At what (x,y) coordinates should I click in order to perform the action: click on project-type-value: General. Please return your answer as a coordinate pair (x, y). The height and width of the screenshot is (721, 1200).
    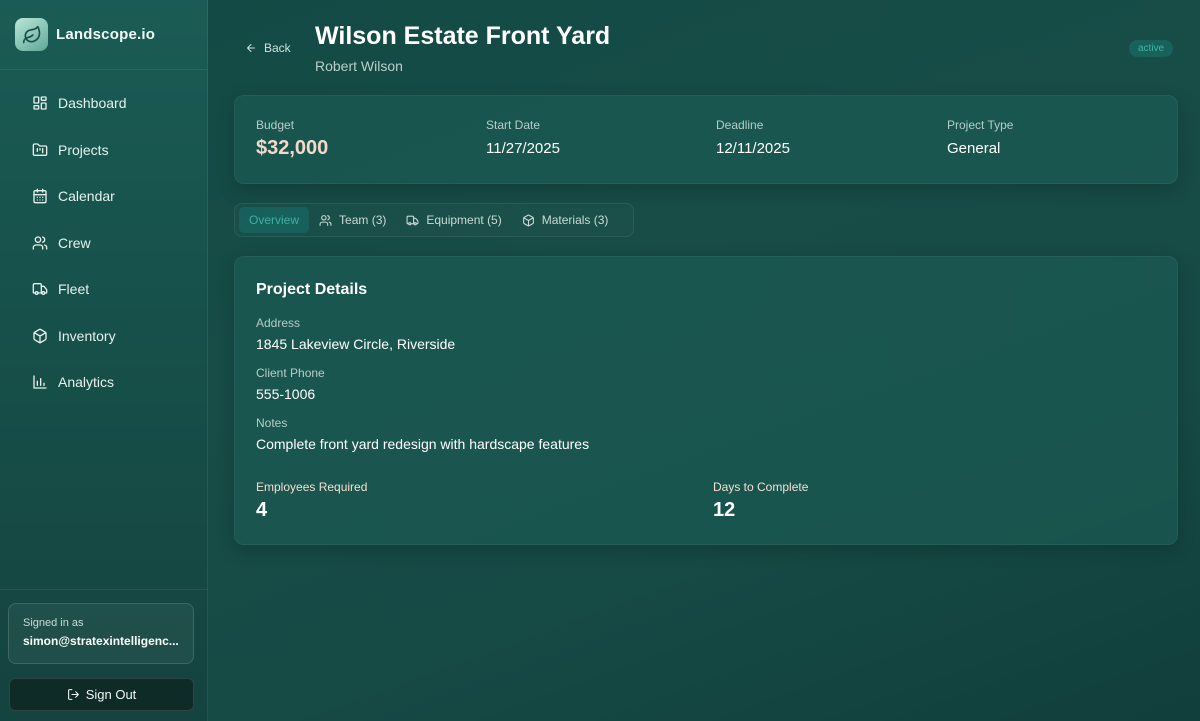
    Looking at the image, I should click on (974, 148).